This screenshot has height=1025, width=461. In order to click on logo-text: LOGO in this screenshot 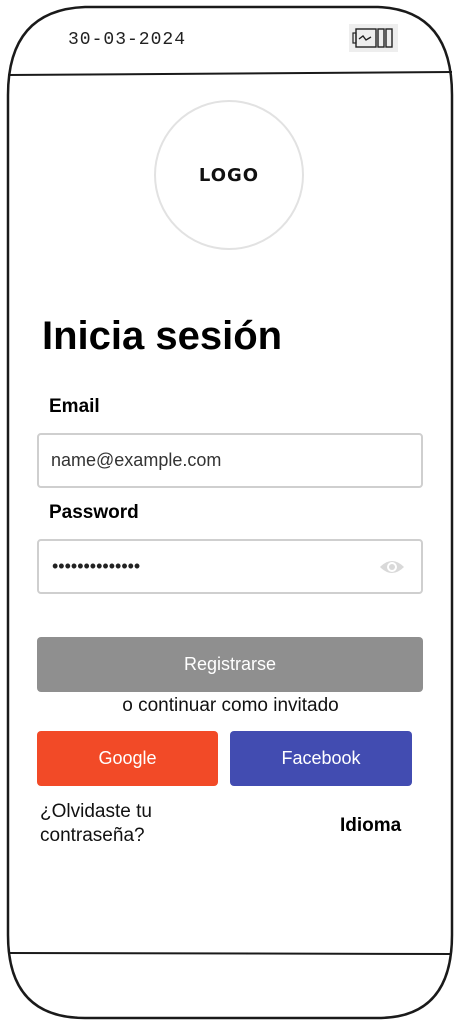, I will do `click(229, 175)`.